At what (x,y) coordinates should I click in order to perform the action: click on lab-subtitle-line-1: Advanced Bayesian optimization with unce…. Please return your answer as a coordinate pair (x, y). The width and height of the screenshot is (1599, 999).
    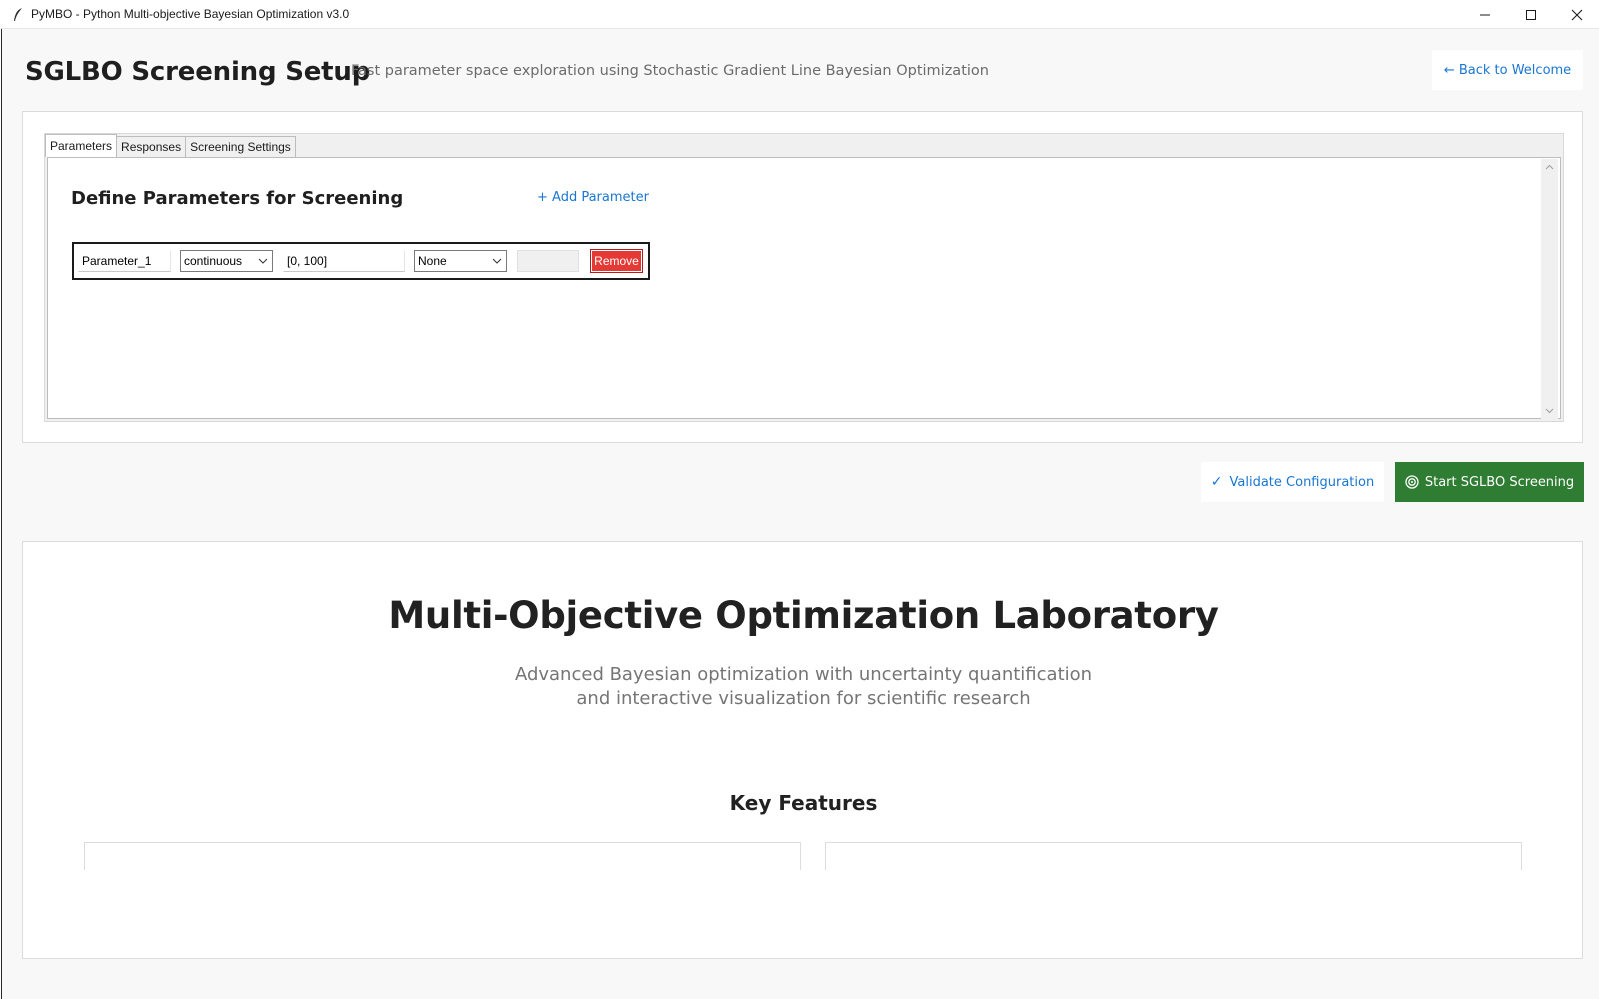
    Looking at the image, I should click on (803, 674).